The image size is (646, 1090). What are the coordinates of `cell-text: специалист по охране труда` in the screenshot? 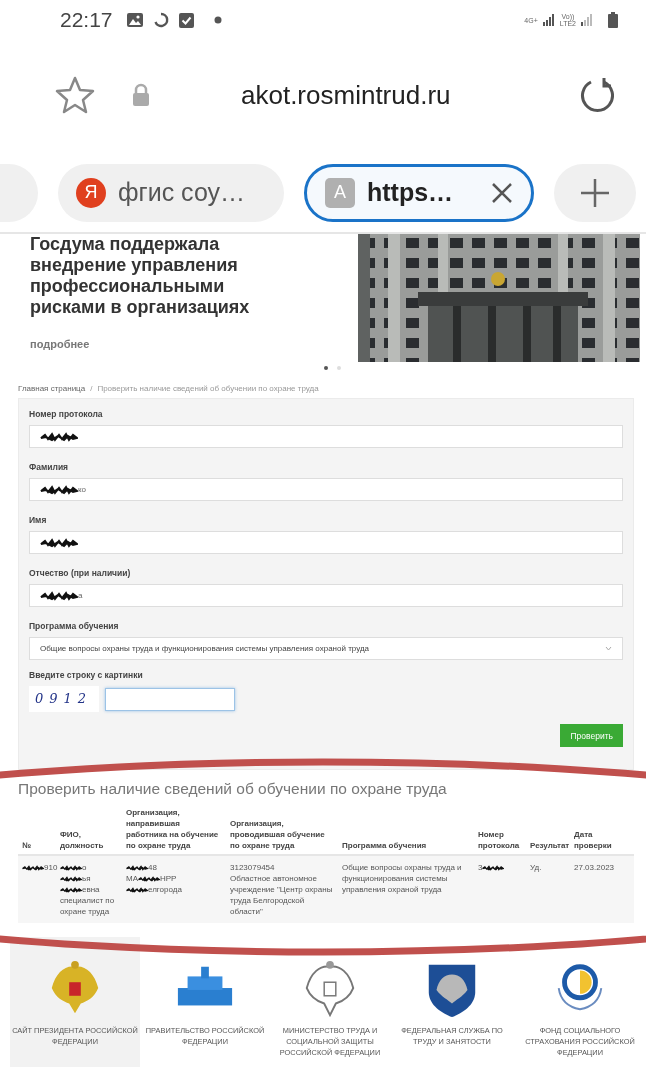 It's located at (88, 906).